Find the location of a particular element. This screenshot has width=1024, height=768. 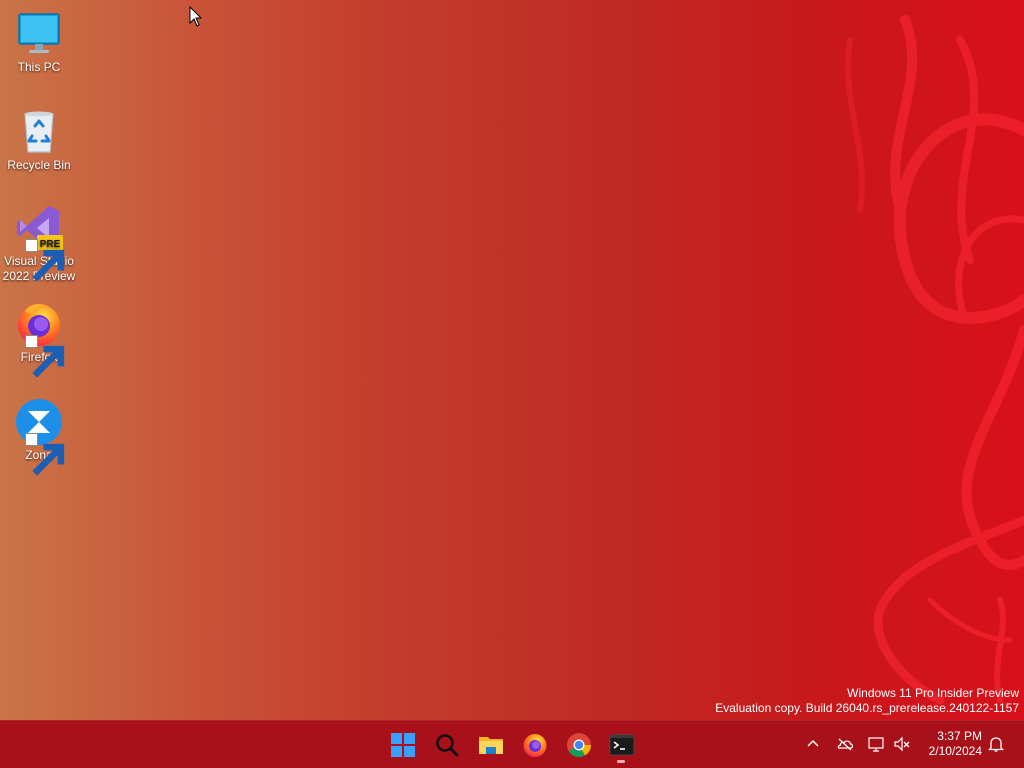

desktop-icon-recycle-bin: Recycle Bin is located at coordinates (39, 140).